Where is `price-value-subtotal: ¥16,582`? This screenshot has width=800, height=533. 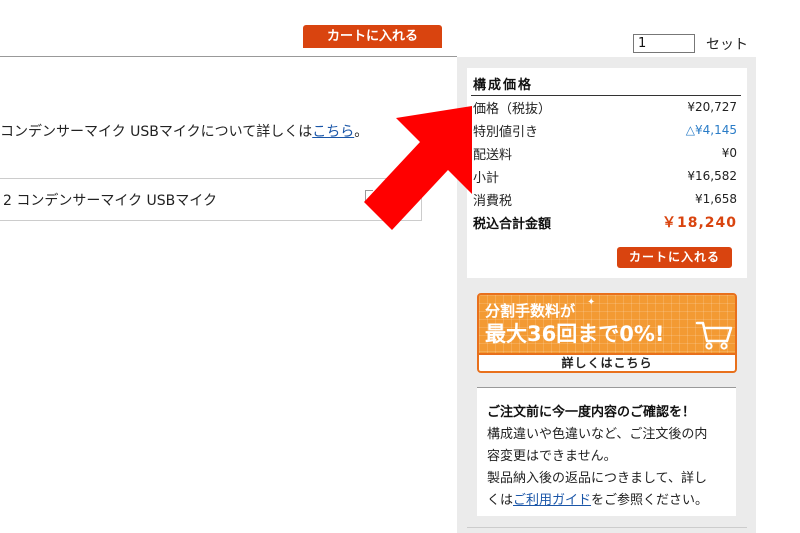
price-value-subtotal: ¥16,582 is located at coordinates (712, 176).